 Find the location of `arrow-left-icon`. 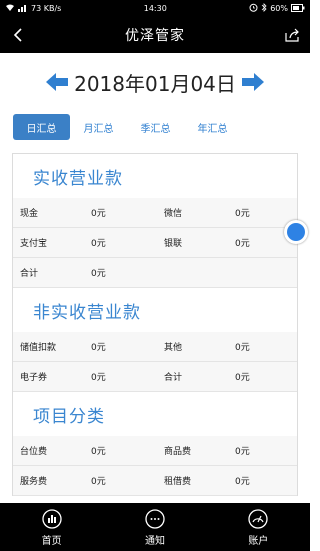

arrow-left-icon is located at coordinates (57, 82).